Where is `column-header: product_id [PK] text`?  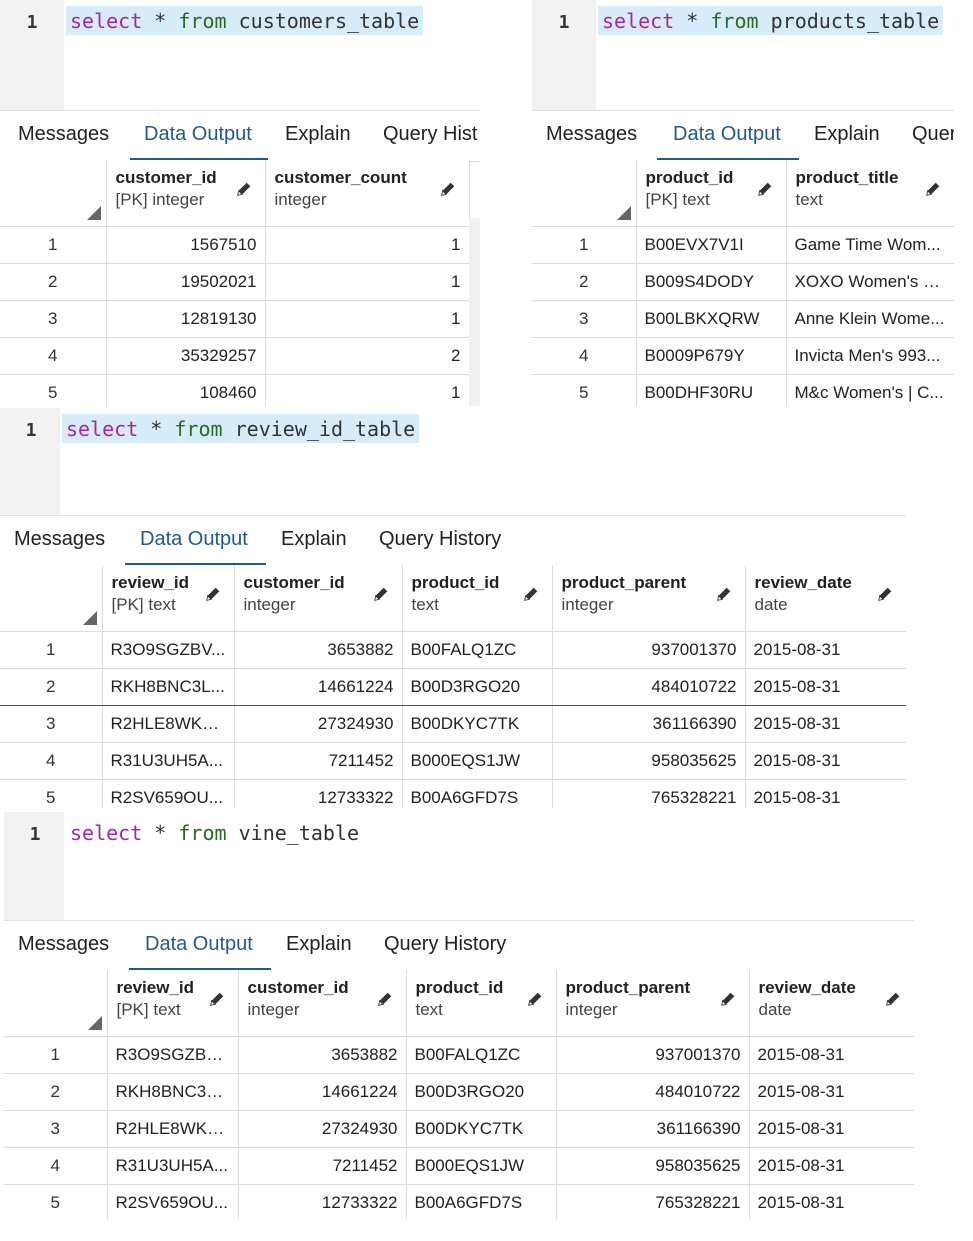 column-header: product_id [PK] text is located at coordinates (711, 193).